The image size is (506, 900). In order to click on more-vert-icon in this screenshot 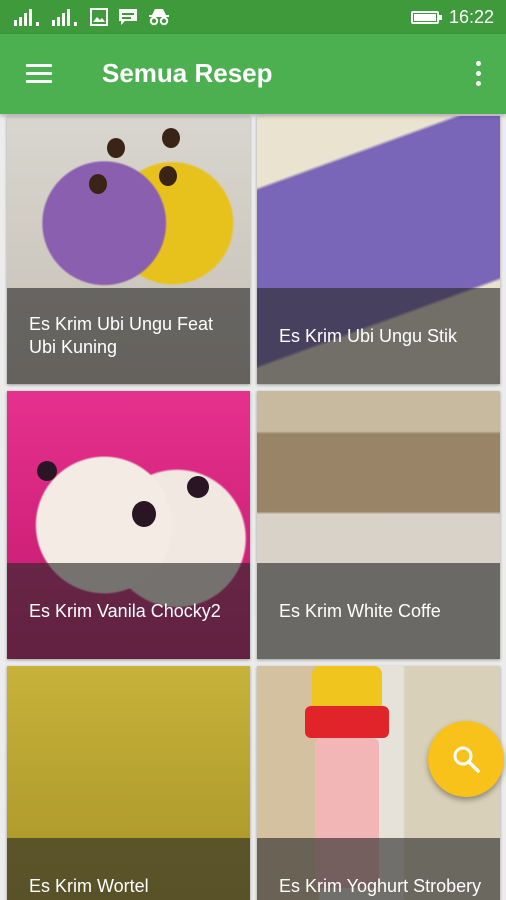, I will do `click(478, 74)`.